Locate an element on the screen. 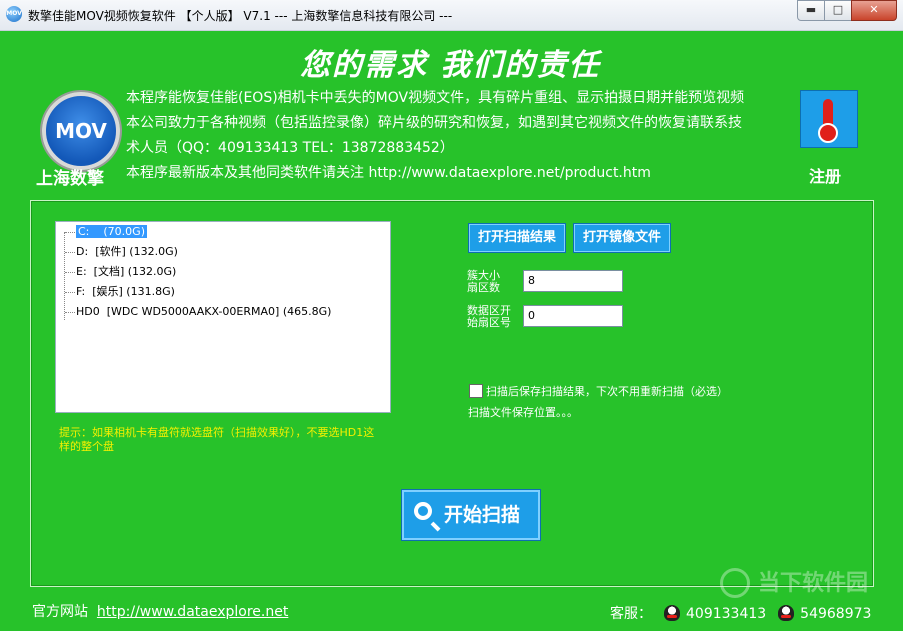  watermark: 当下软件园 is located at coordinates (794, 581).